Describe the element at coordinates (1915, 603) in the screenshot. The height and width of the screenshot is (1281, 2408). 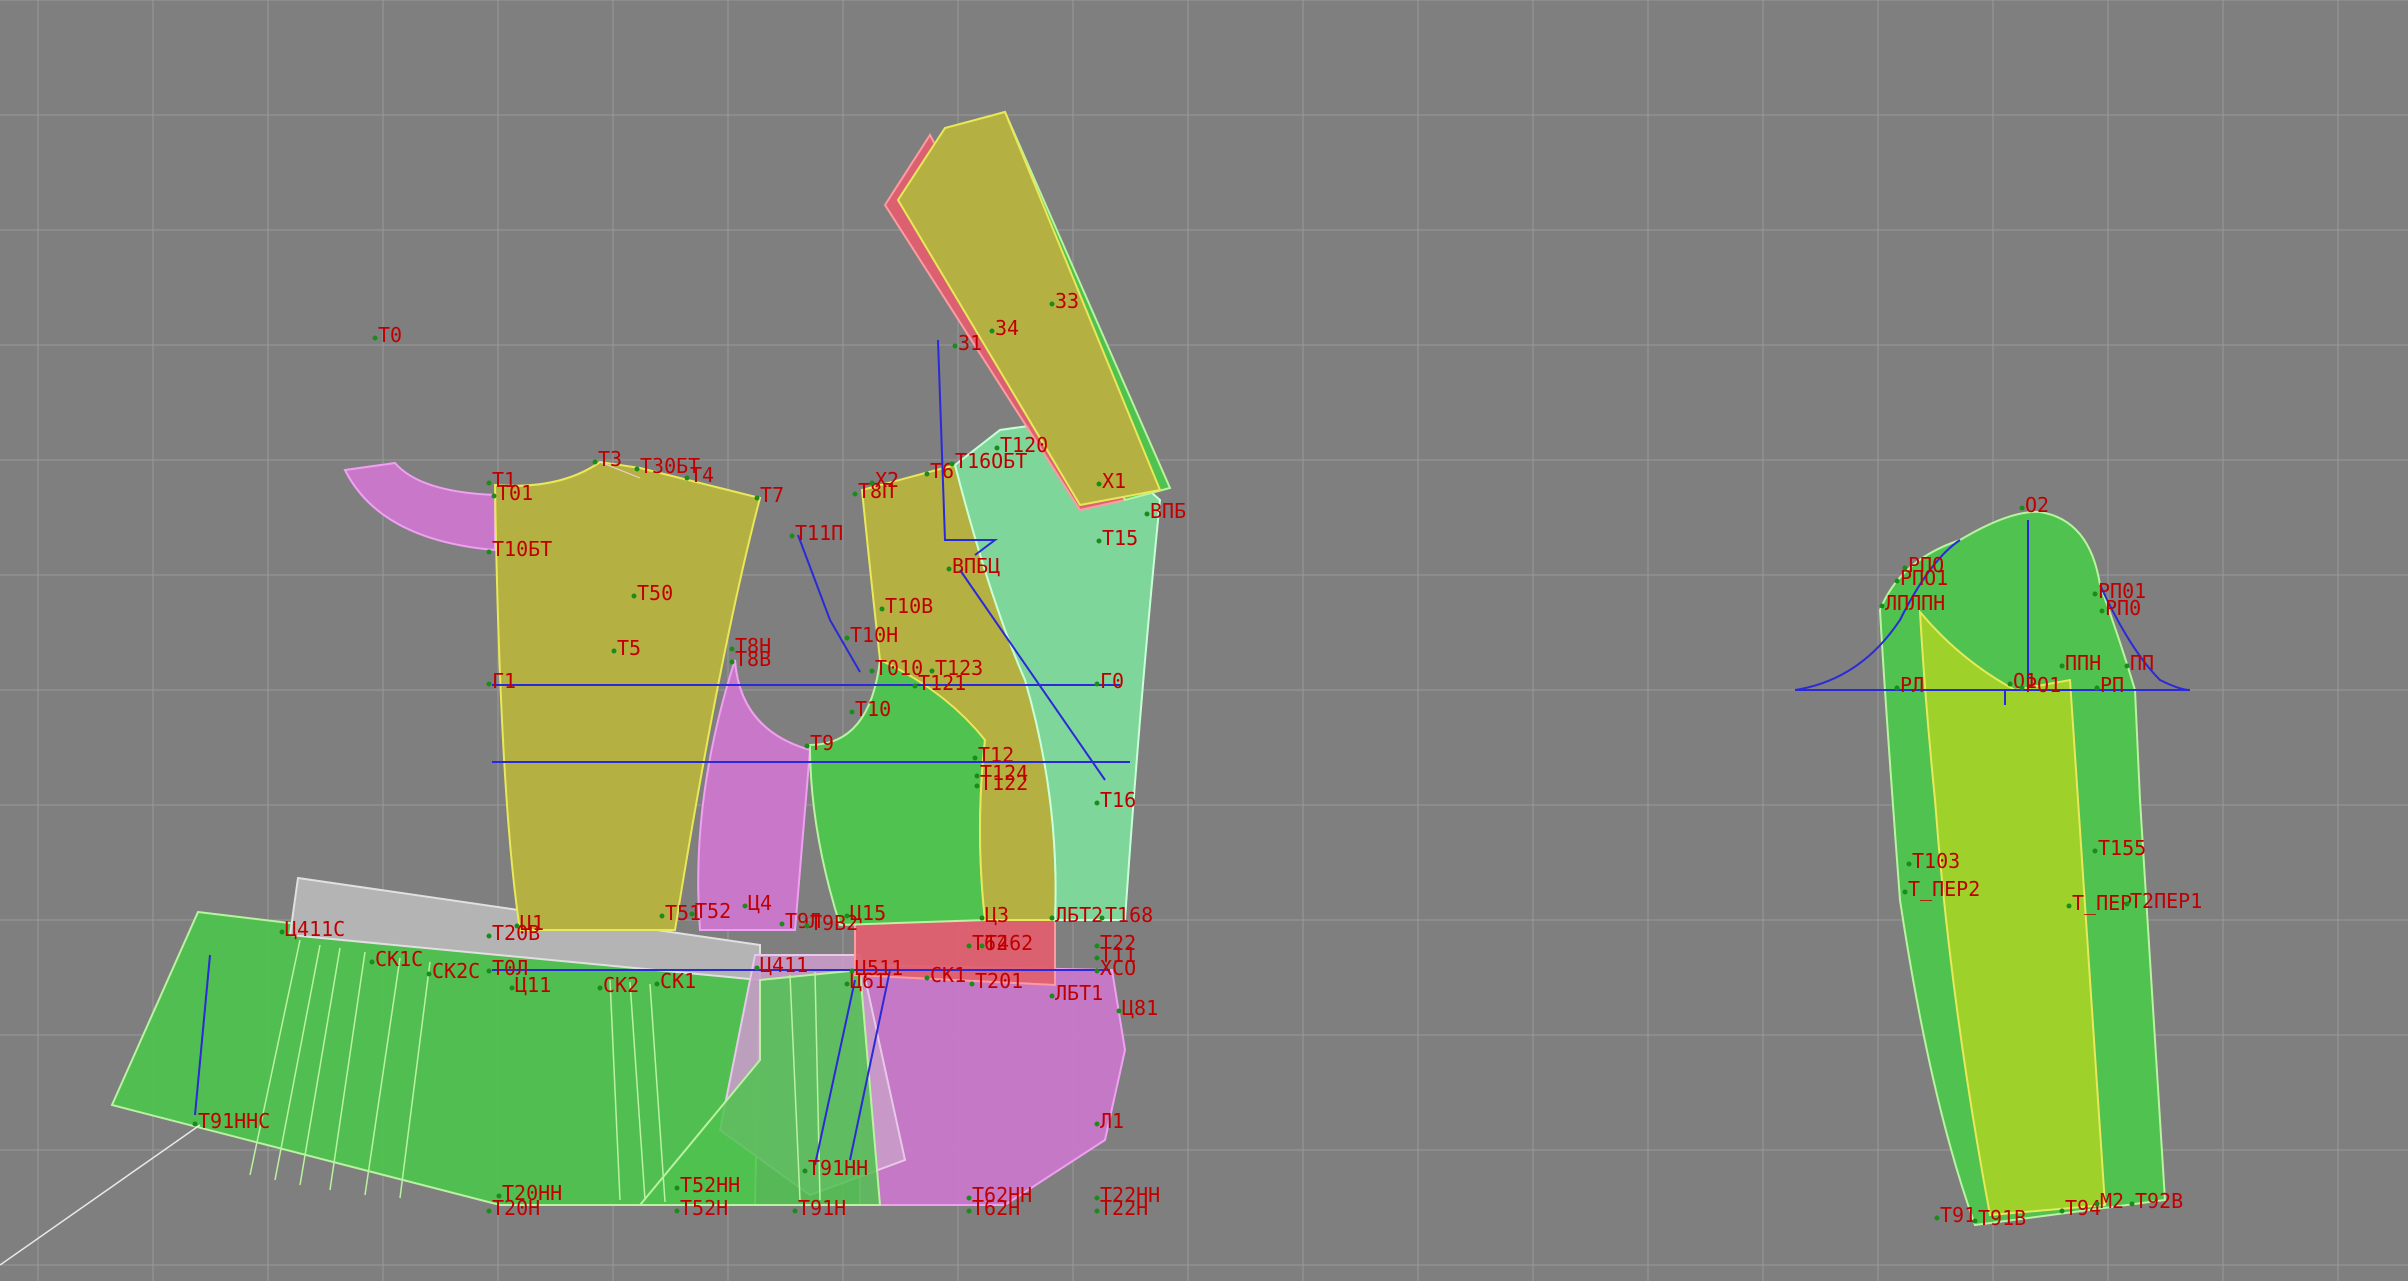
I see `label-lplpn: ЛПЛПН` at that location.